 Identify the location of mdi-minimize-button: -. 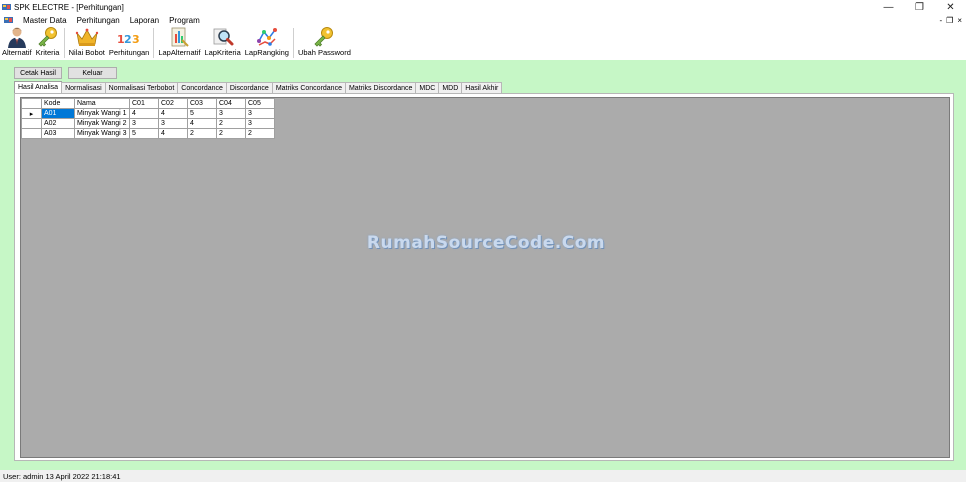
(940, 20).